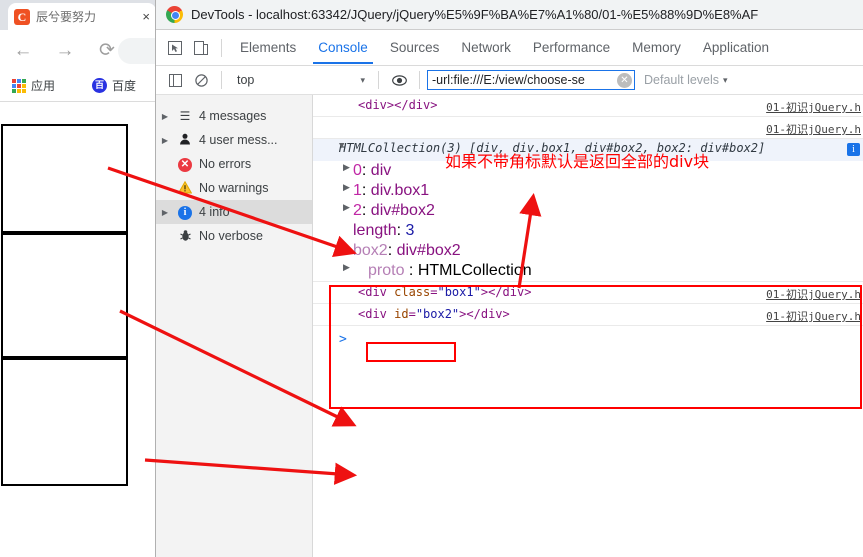 Image resolution: width=863 pixels, height=557 pixels. I want to click on list-icon: ☰, so click(185, 116).